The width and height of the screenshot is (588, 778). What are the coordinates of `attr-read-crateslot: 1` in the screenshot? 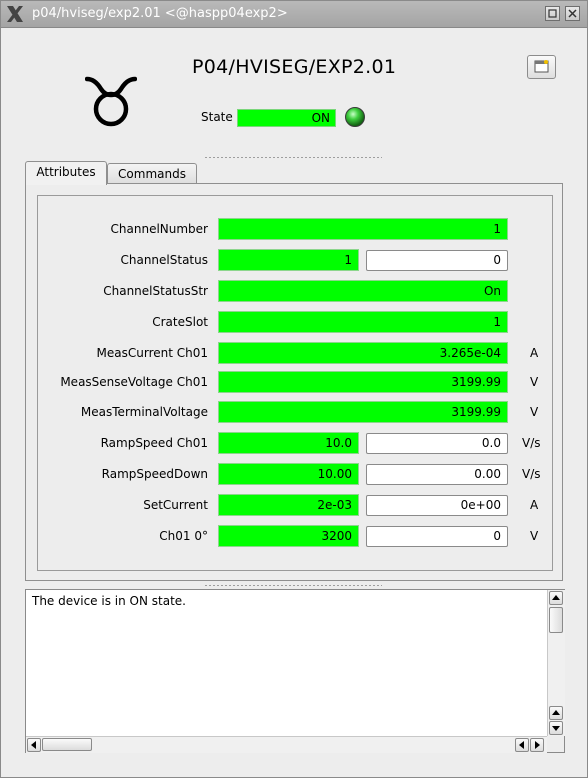 It's located at (363, 322).